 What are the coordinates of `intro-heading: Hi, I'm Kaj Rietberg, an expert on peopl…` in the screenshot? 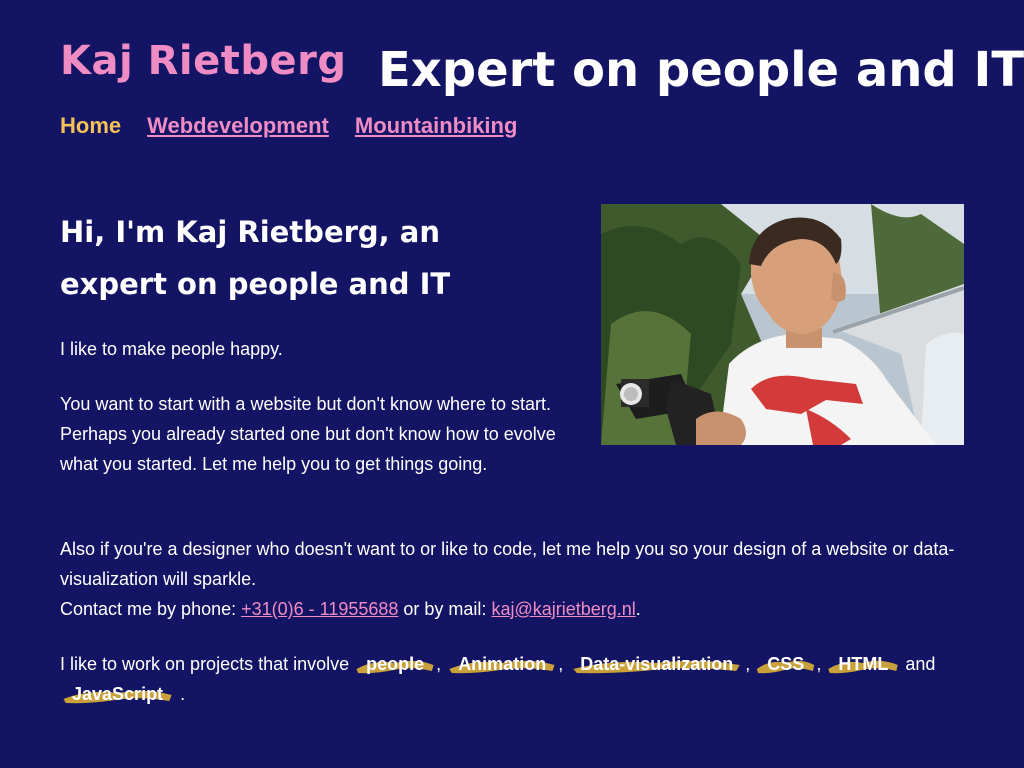 It's located at (255, 258).